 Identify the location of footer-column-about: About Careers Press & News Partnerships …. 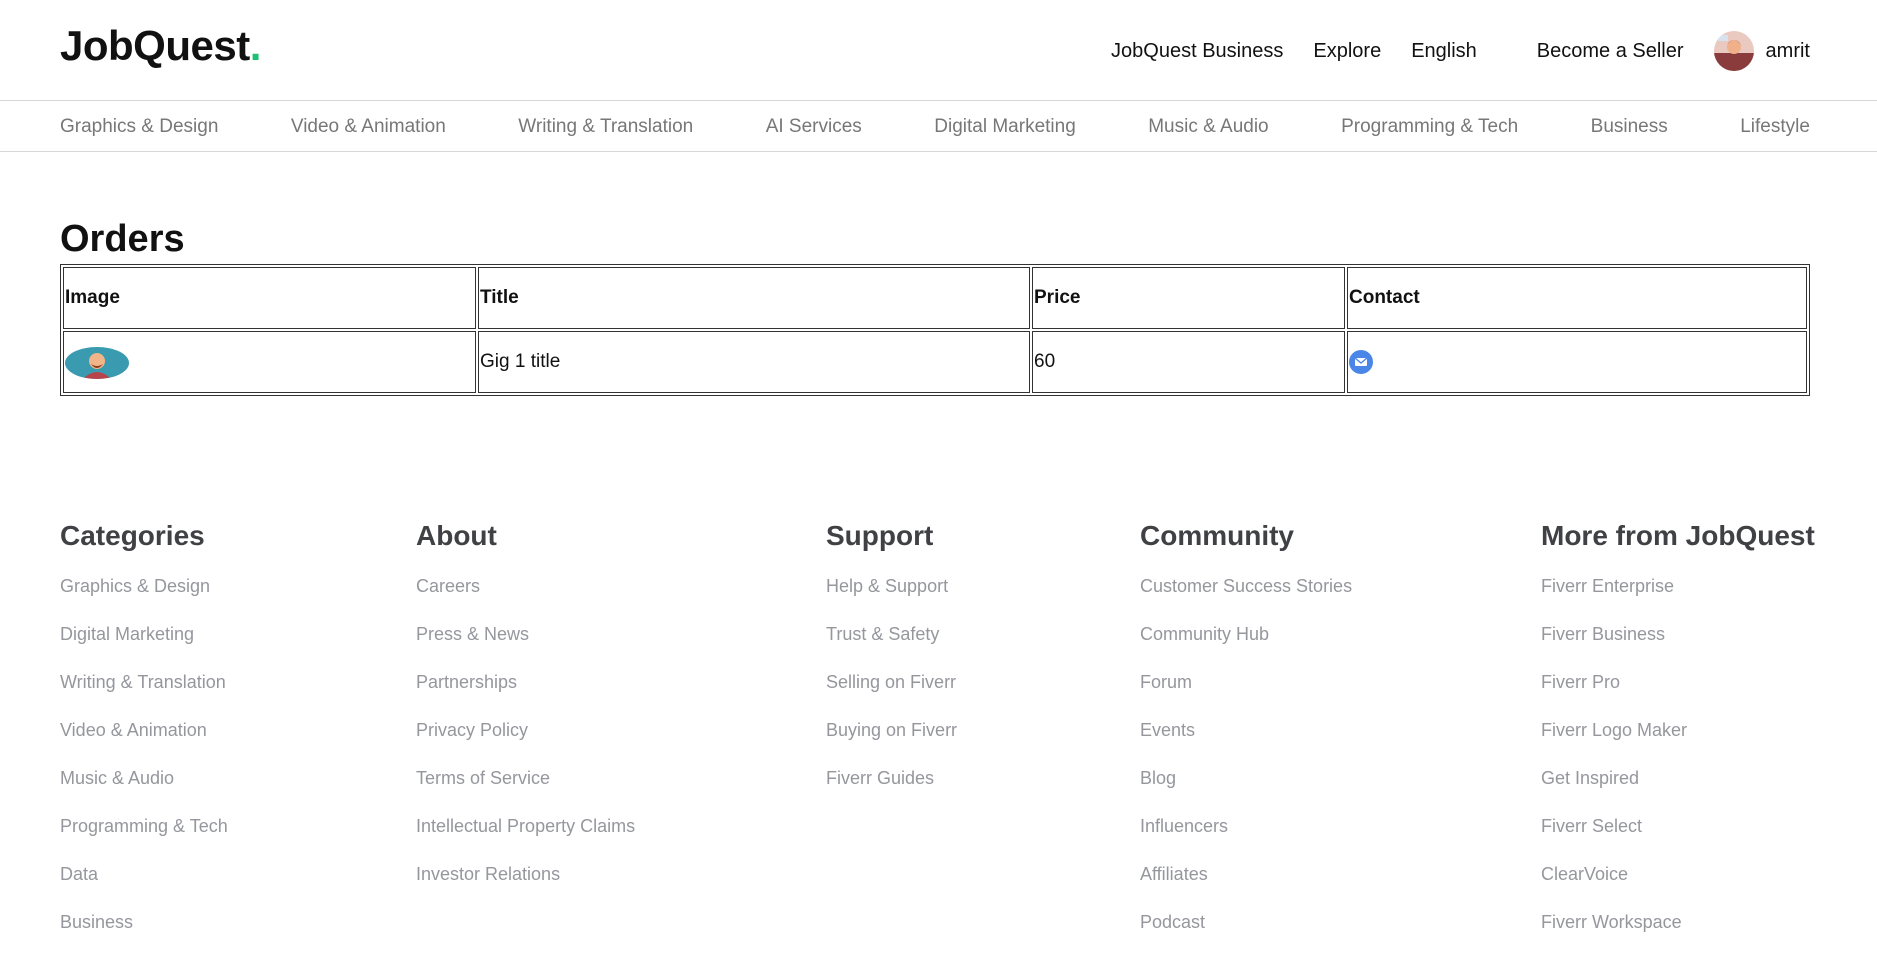
(525, 716).